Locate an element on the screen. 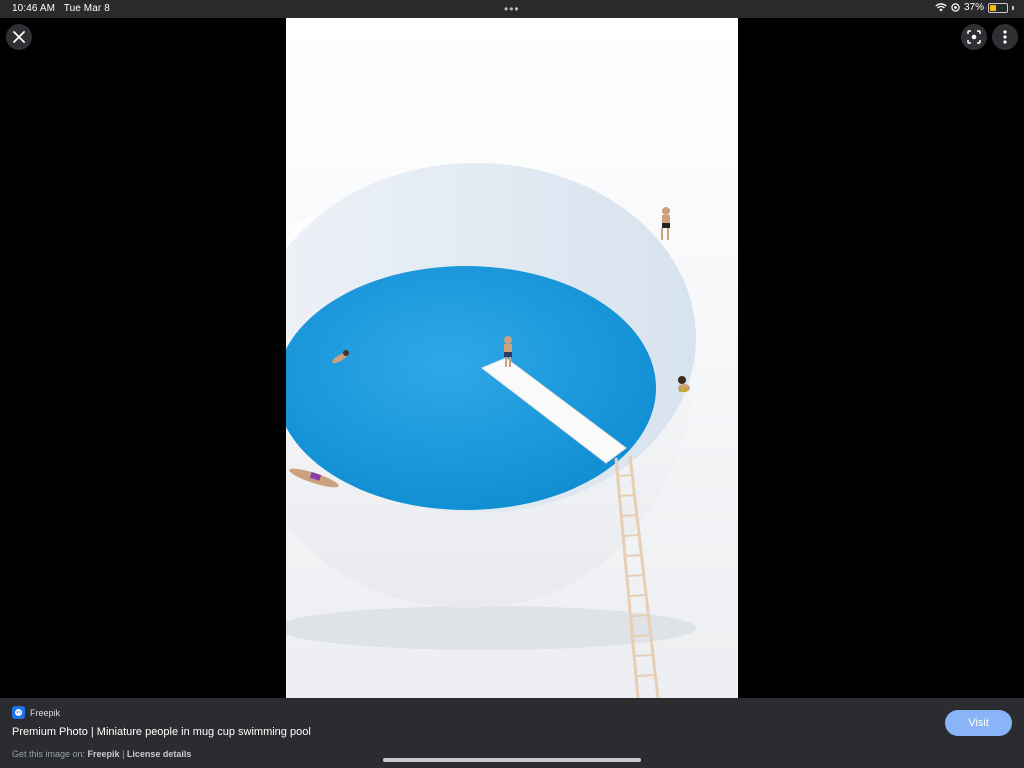 This screenshot has height=768, width=1024. lens-button is located at coordinates (974, 37).